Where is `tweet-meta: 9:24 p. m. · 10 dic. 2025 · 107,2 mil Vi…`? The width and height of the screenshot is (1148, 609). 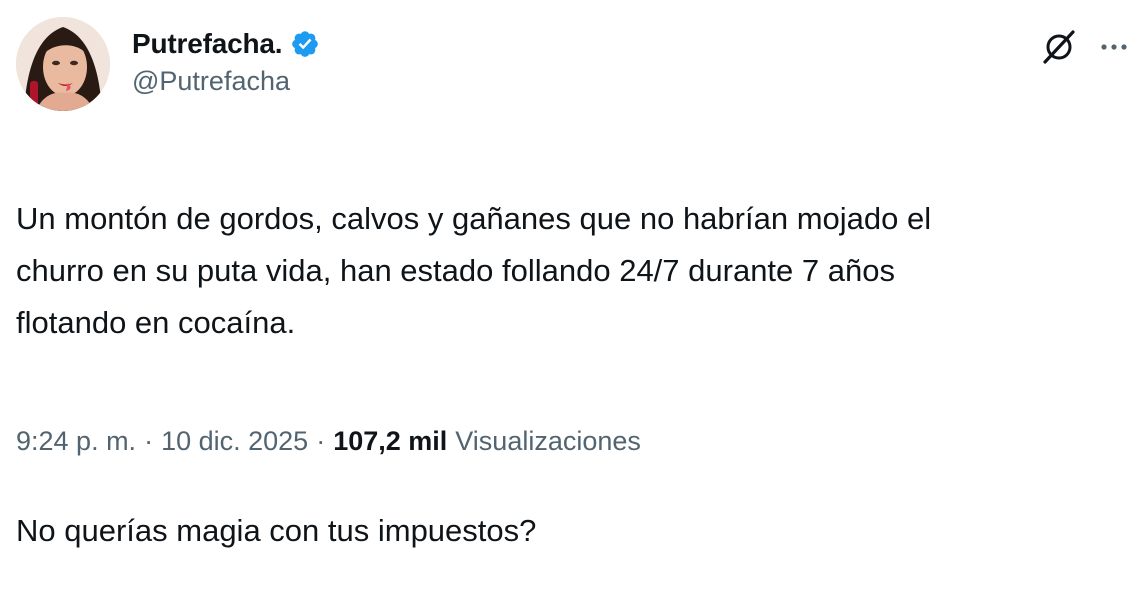
tweet-meta: 9:24 p. m. · 10 dic. 2025 · 107,2 mil Vi… is located at coordinates (328, 441).